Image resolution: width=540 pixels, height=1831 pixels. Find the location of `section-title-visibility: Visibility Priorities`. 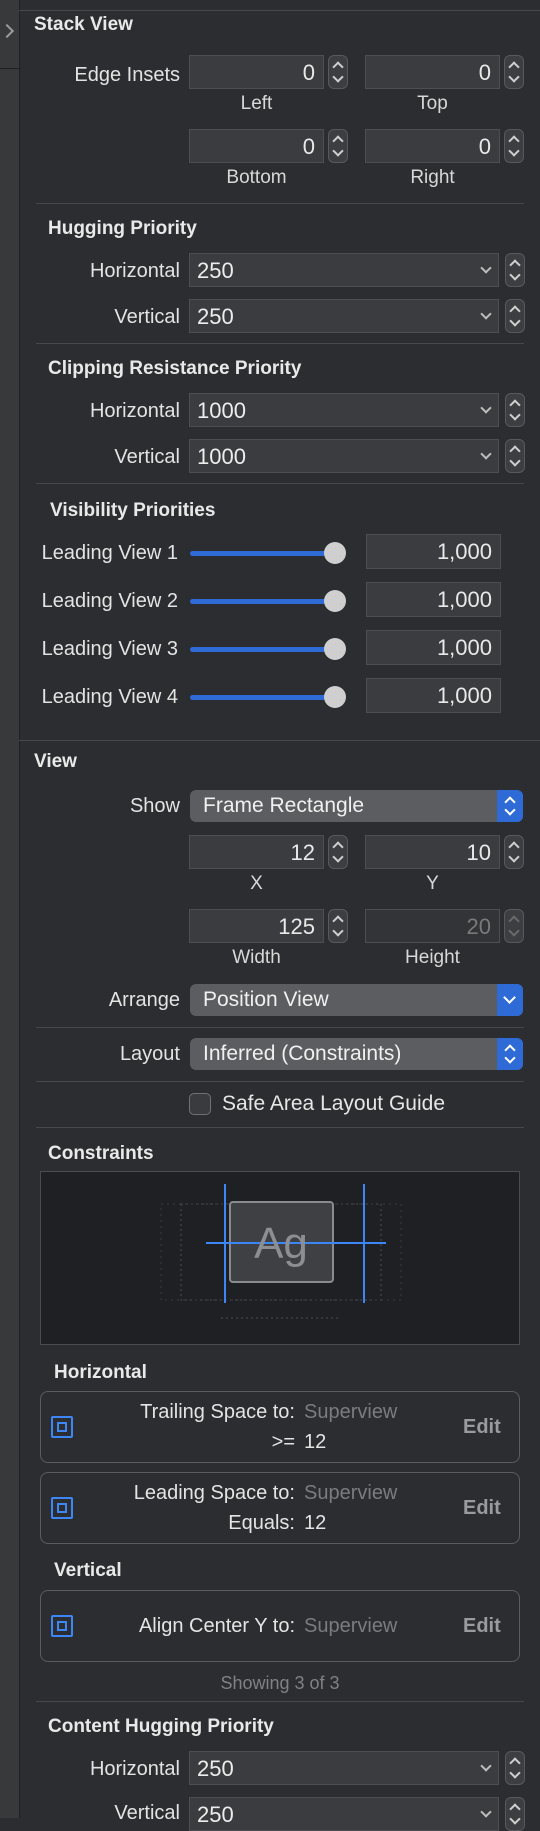

section-title-visibility: Visibility Priorities is located at coordinates (133, 510).